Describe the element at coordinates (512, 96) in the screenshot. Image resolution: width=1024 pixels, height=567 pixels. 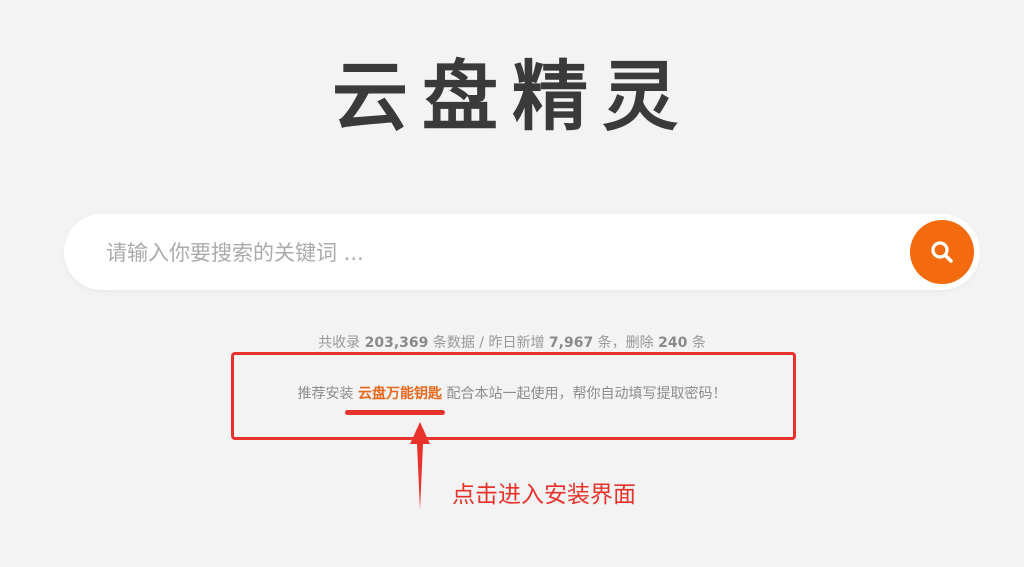
I see `site-logo: 云盘精灵` at that location.